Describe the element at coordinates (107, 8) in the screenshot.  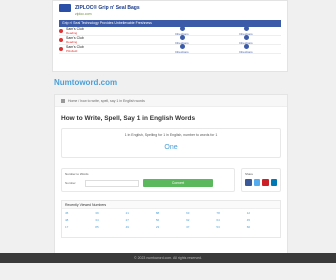
I see `ad-title: ZIPLOC® Grip n' Seal Bags` at that location.